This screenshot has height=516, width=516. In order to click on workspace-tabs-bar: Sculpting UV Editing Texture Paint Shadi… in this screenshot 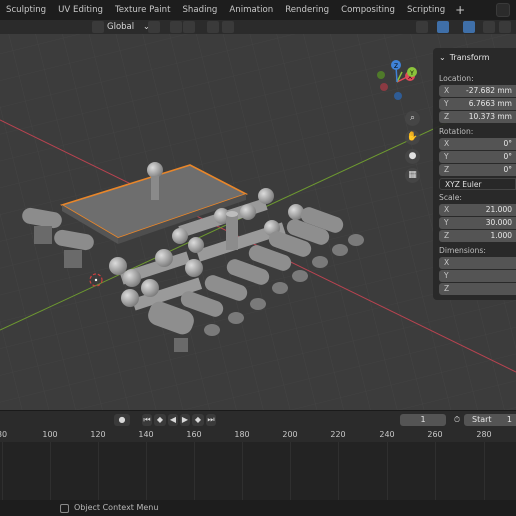, I will do `click(258, 10)`.